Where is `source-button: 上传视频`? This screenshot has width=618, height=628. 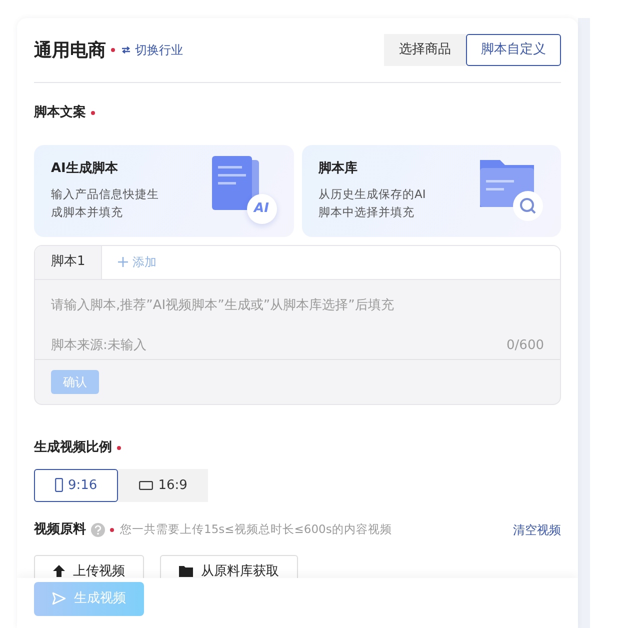
source-button: 上传视频 is located at coordinates (89, 566).